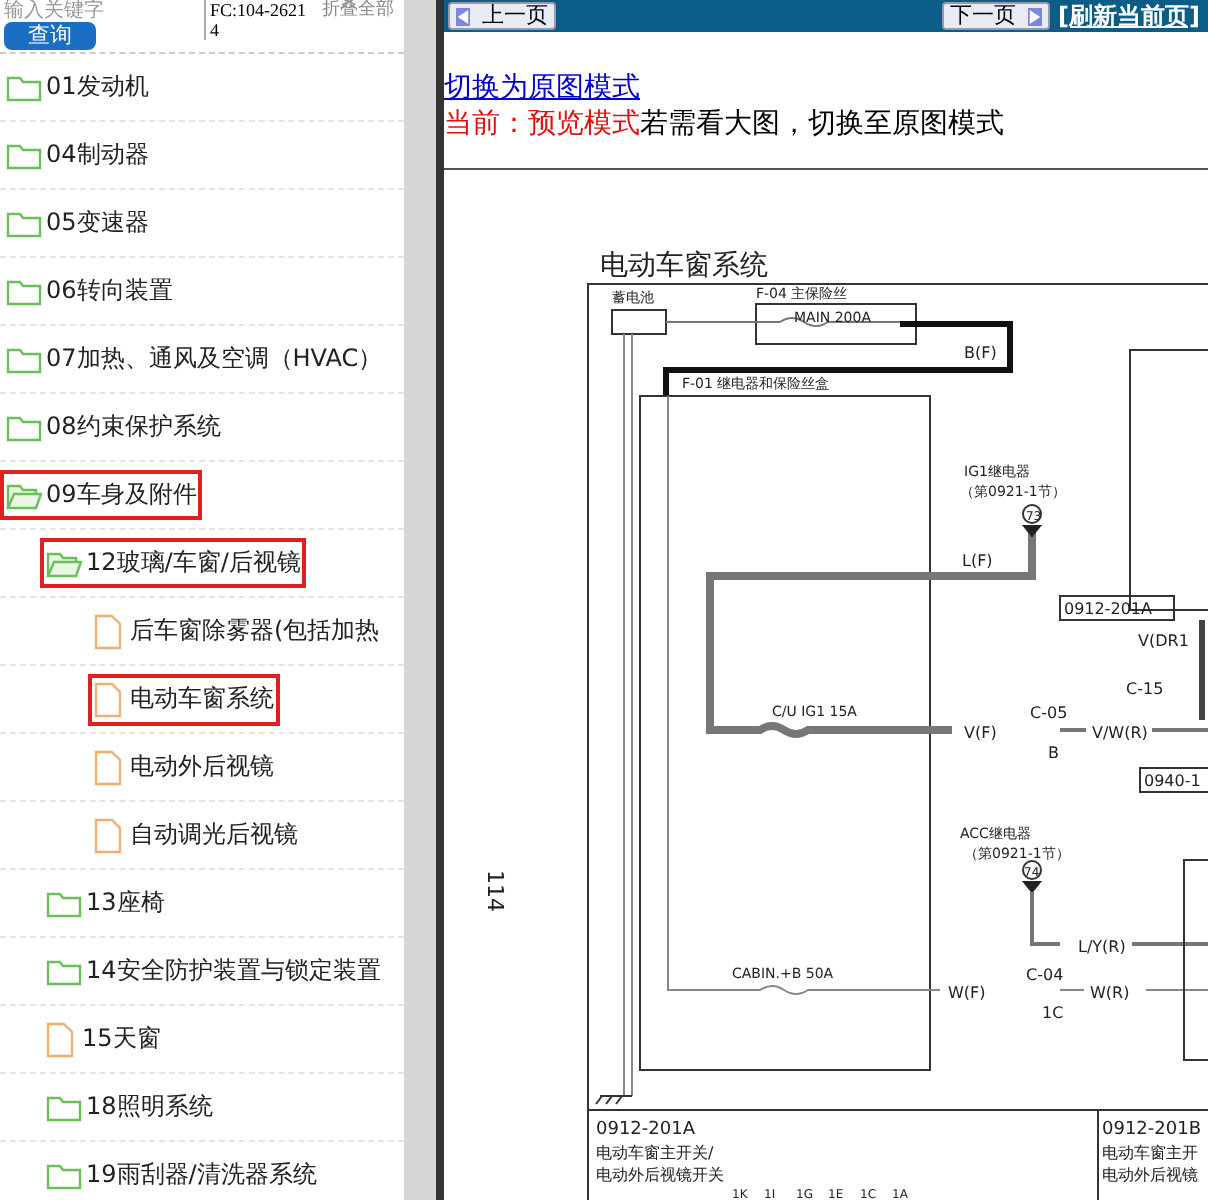 The height and width of the screenshot is (1200, 1208). I want to click on tree-item: 09车身及附件, so click(101, 495).